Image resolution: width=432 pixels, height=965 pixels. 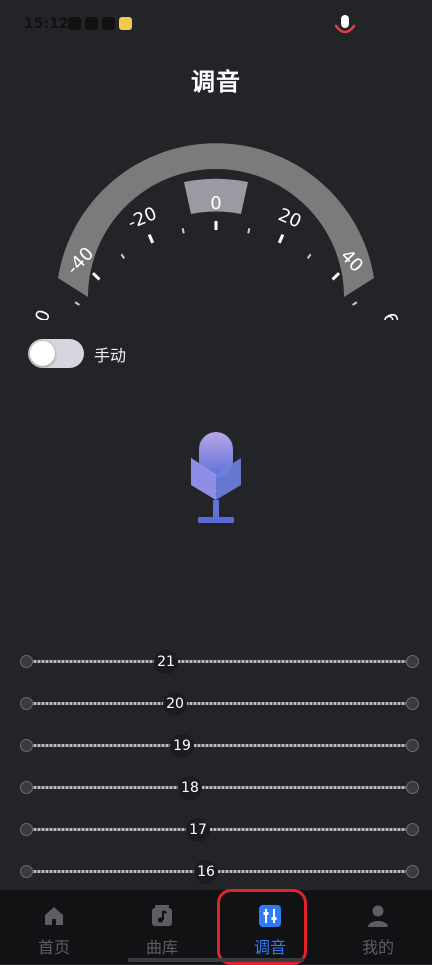 What do you see at coordinates (377, 947) in the screenshot?
I see `tab-profile-label: 我的` at bounding box center [377, 947].